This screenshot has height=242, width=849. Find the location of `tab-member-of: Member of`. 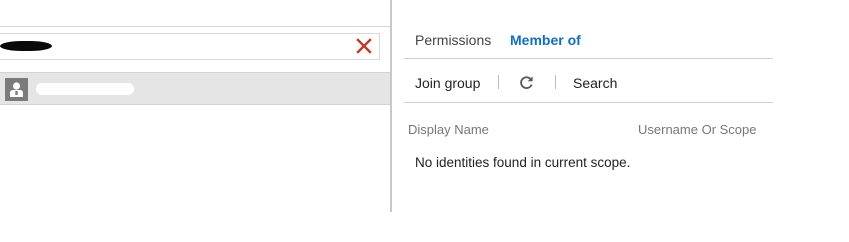

tab-member-of: Member of is located at coordinates (545, 40).